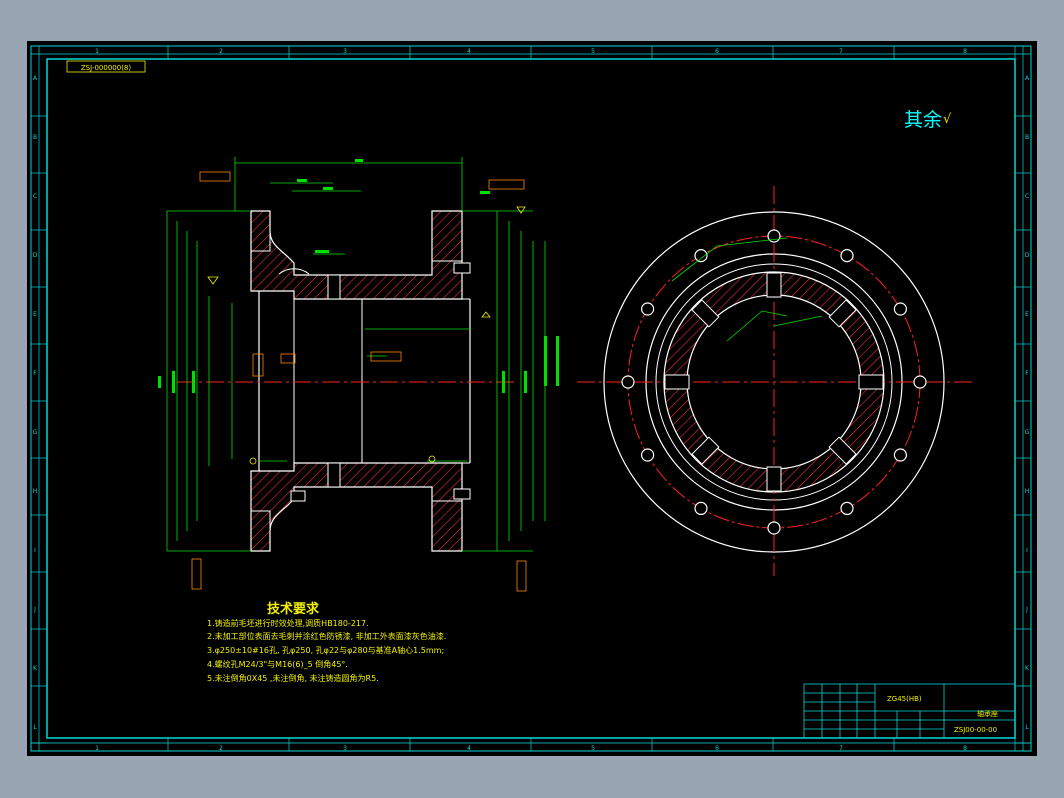  I want to click on tech-req-item-4: 4.螺纹孔M24/3"与M16(6)_5 倒角45°., so click(277, 664).